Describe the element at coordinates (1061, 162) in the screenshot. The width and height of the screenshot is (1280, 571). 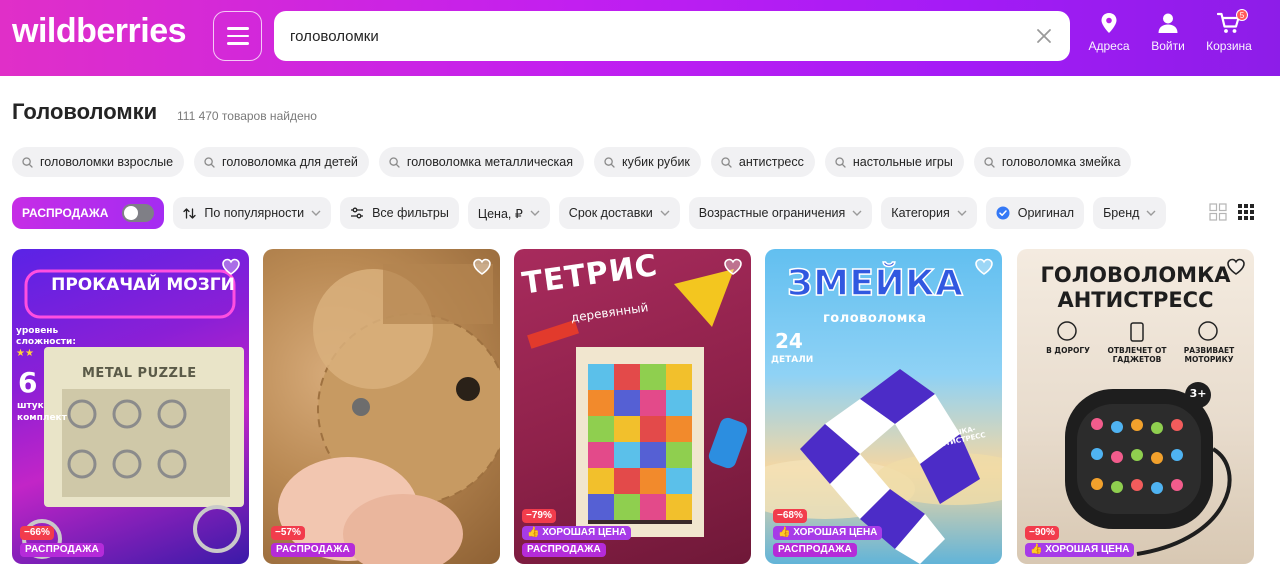
I see `suggestion-label: головоломка змейка` at that location.